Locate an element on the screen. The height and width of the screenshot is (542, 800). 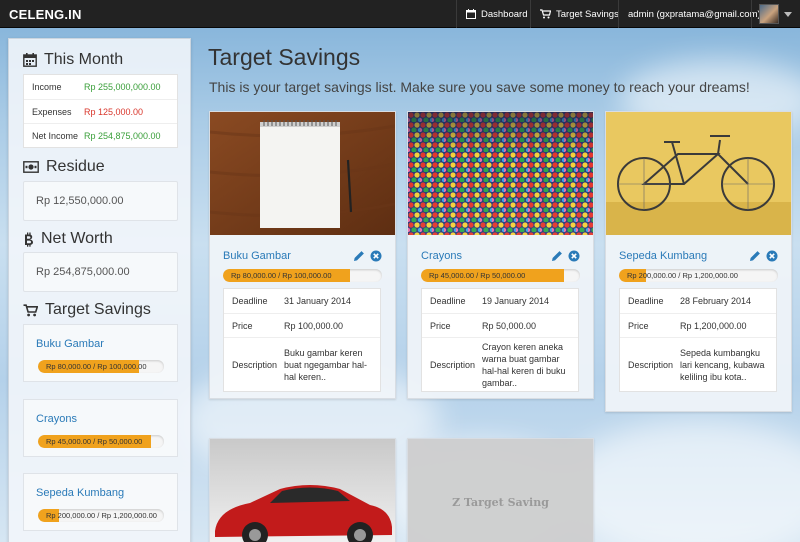
table-row: Price Rp 100,000.00 is located at coordinates (302, 325).